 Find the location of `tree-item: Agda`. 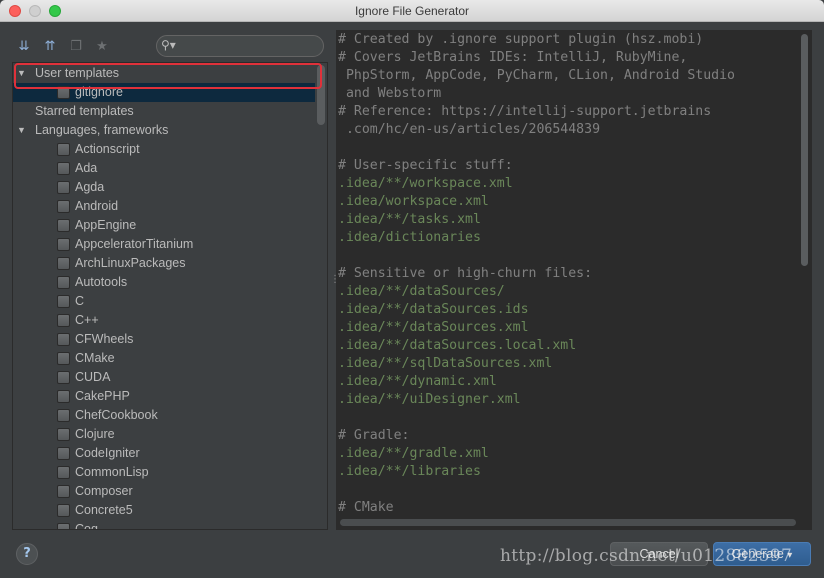

tree-item: Agda is located at coordinates (164, 187).